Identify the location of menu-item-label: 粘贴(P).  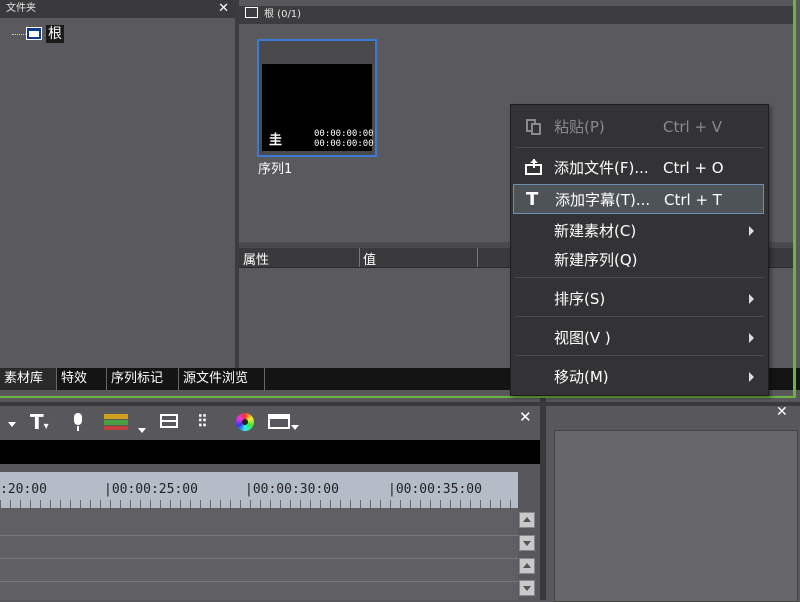
(579, 127).